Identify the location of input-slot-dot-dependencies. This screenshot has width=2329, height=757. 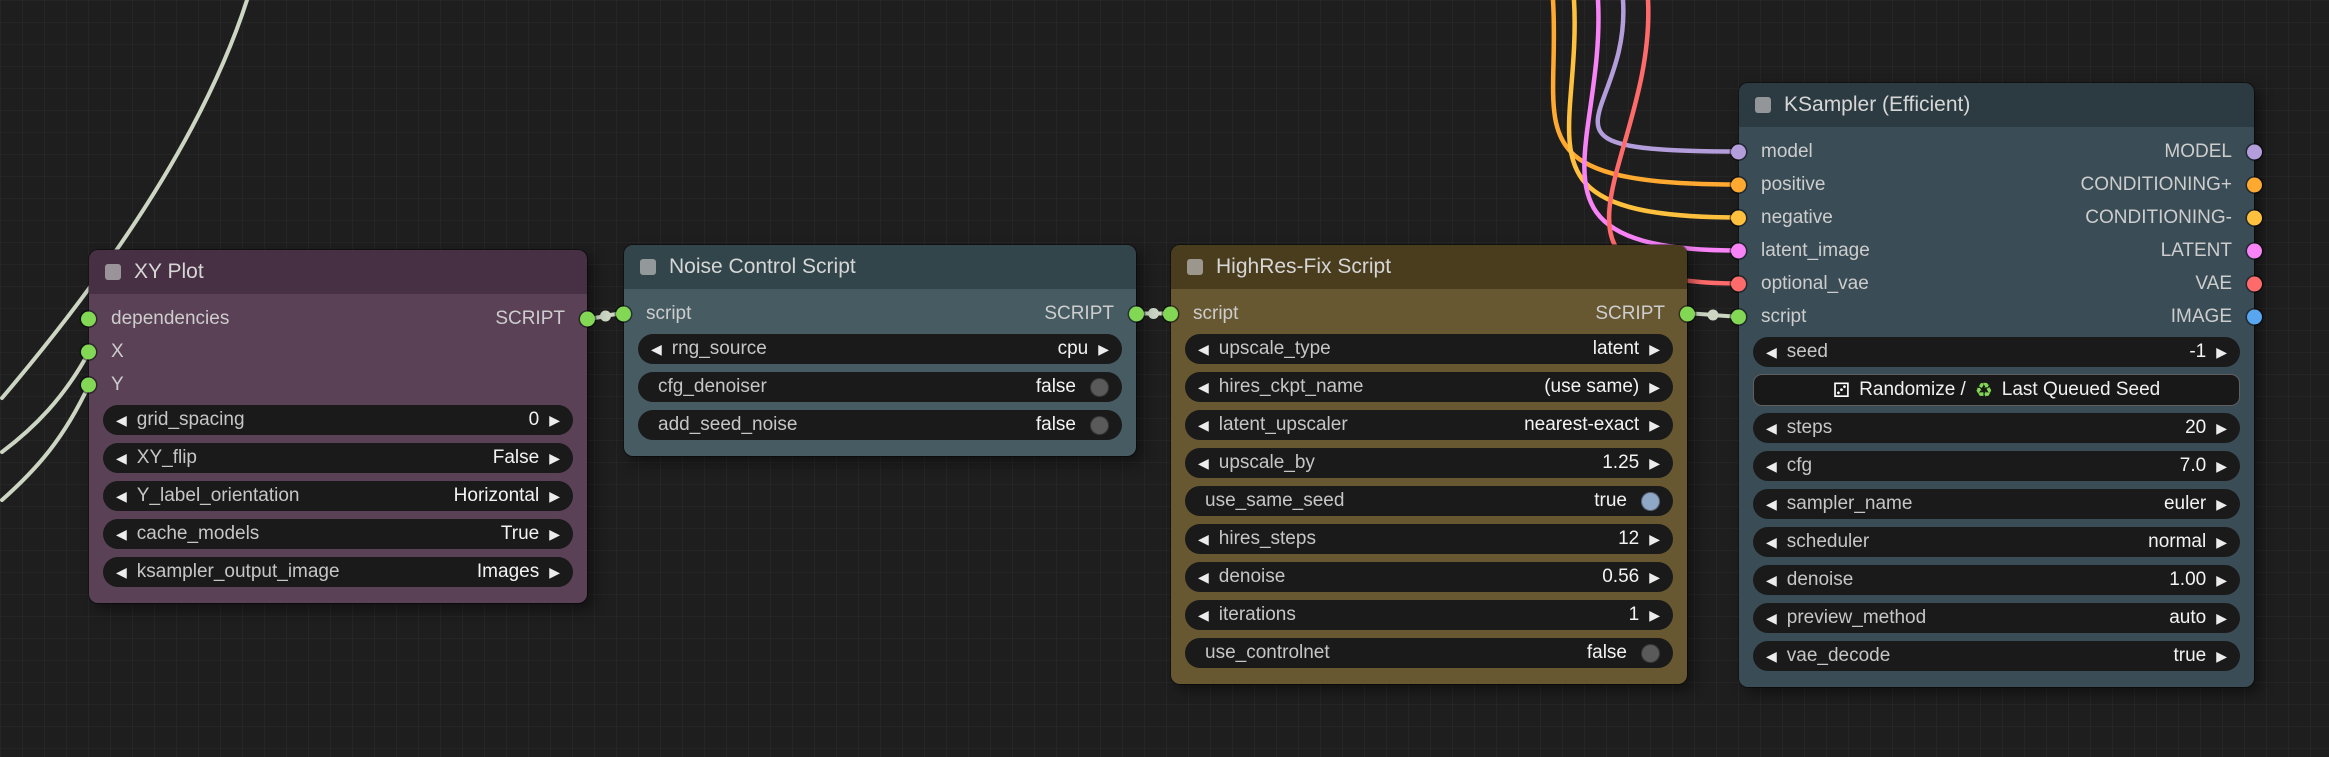
(88, 318).